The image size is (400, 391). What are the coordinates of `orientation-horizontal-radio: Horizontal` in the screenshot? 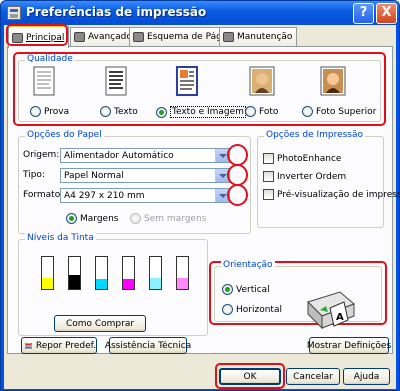 It's located at (252, 309).